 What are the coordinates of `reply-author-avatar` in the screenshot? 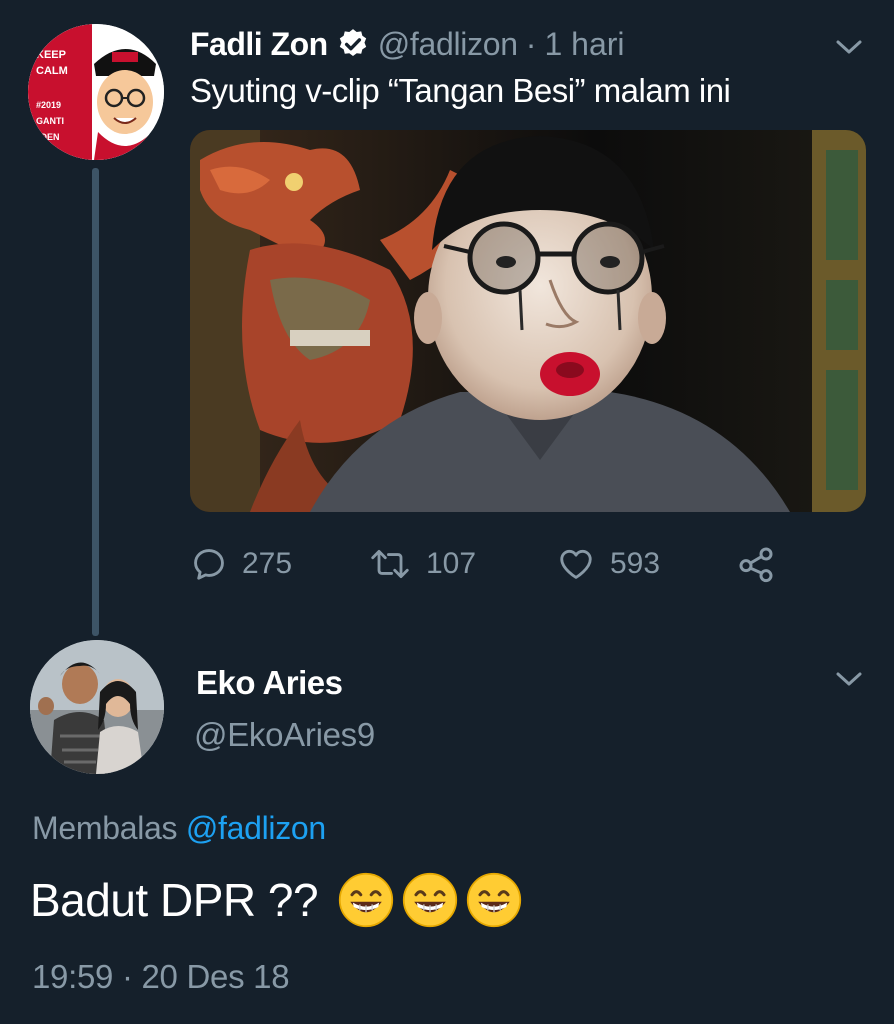 It's located at (97, 707).